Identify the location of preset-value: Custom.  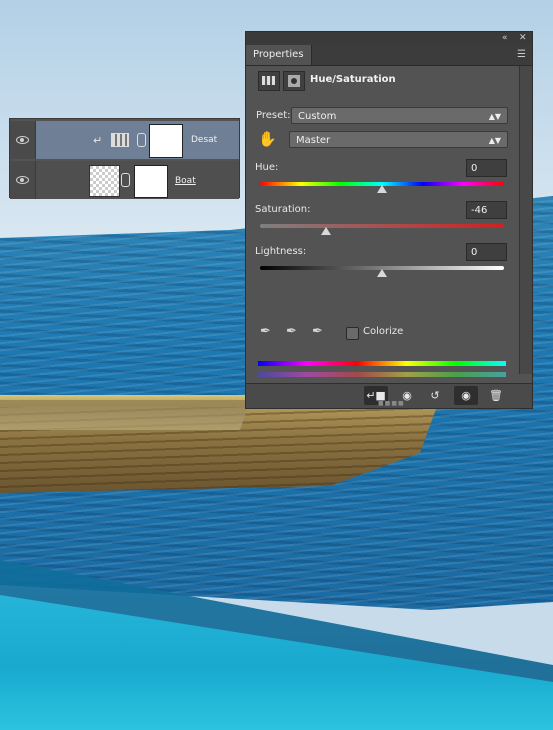
(317, 116).